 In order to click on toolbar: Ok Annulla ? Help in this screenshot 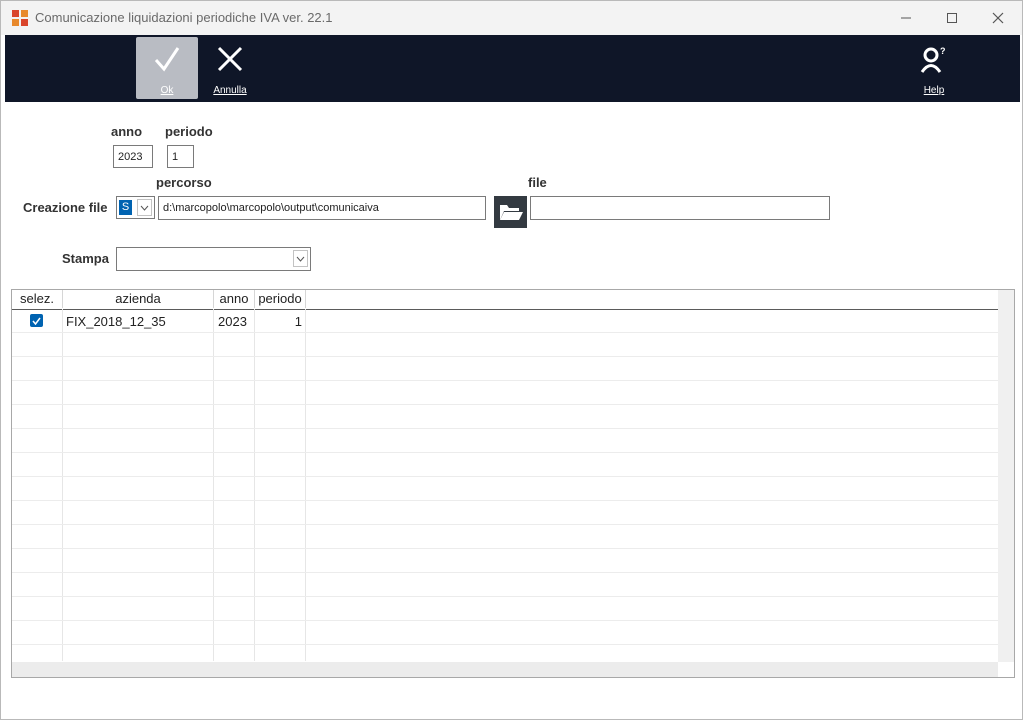, I will do `click(512, 68)`.